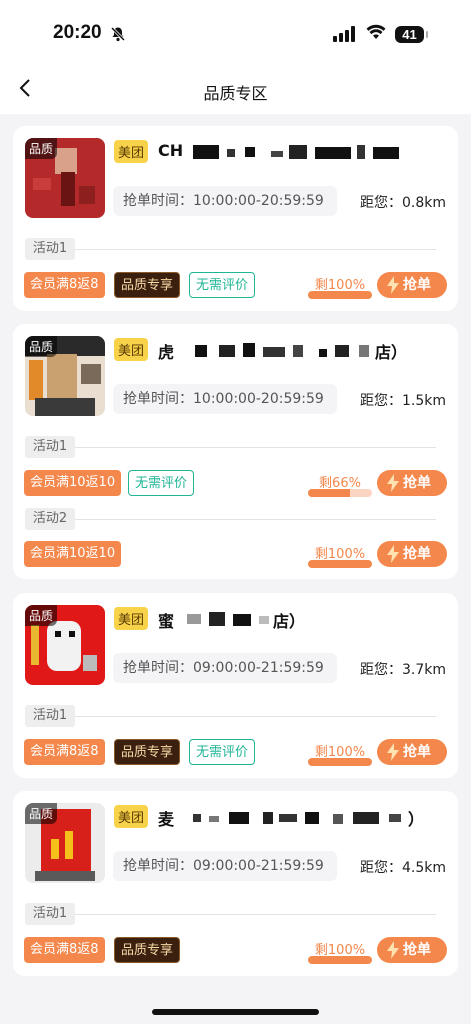 This screenshot has height=1024, width=471. I want to click on bell-slash-icon, so click(118, 36).